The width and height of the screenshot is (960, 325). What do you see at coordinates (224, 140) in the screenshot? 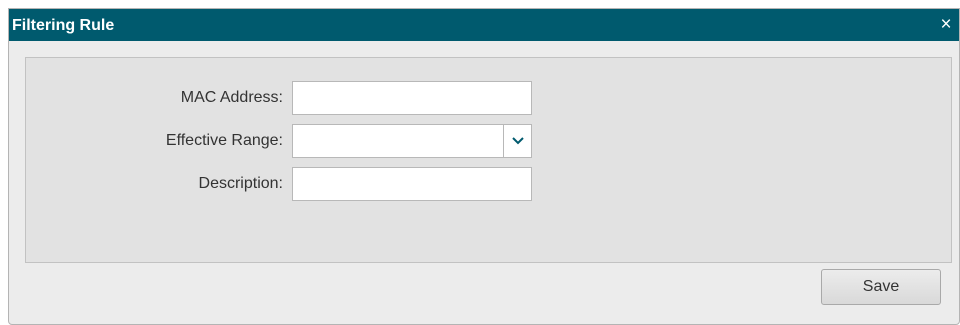
I see `effective-range-label: Effective Range:` at bounding box center [224, 140].